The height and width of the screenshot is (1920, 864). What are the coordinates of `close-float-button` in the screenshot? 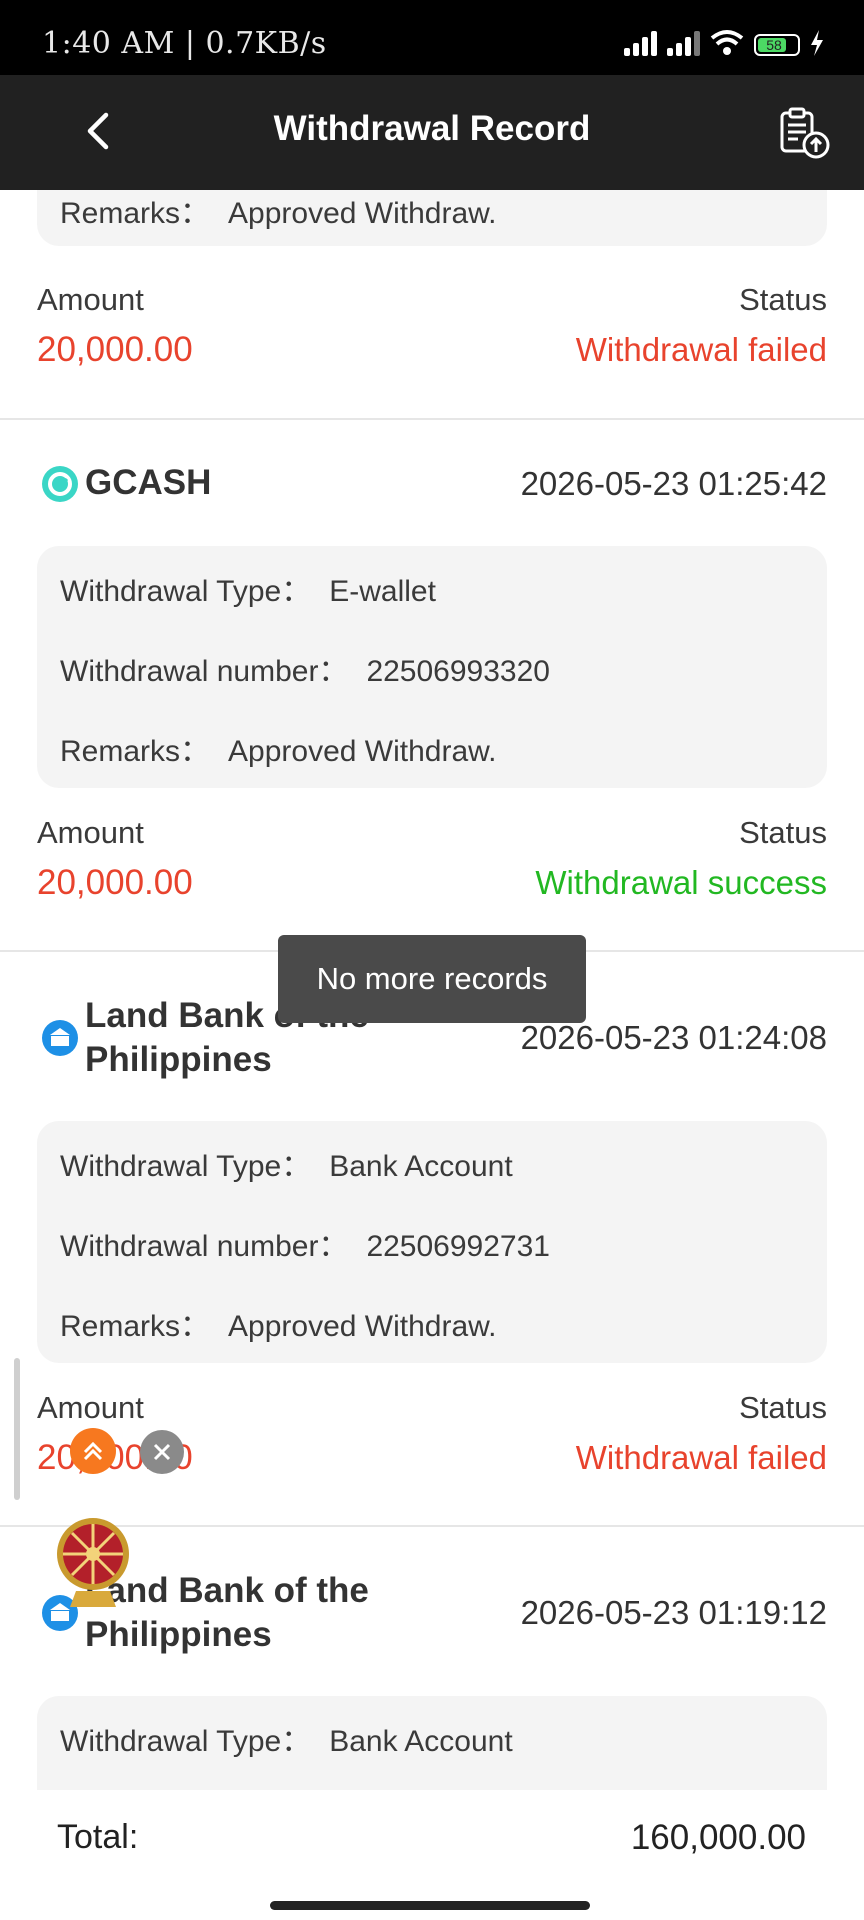 It's located at (162, 1452).